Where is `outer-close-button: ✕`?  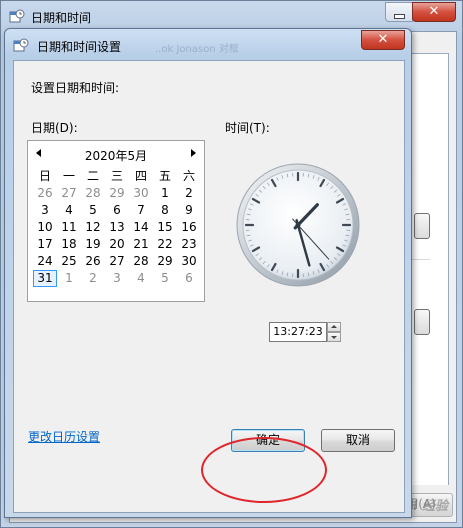 outer-close-button: ✕ is located at coordinates (434, 12).